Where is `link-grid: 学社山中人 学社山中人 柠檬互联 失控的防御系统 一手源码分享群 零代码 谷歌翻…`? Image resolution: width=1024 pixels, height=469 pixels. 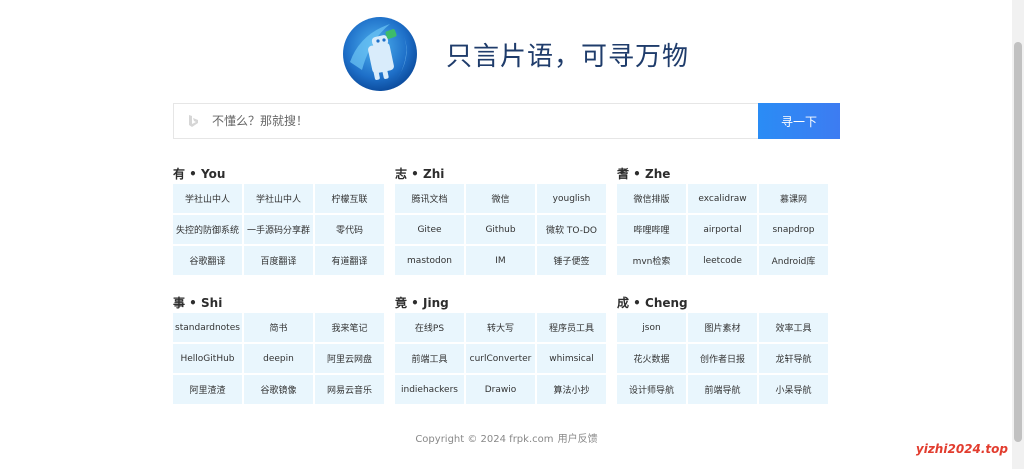 link-grid: 学社山中人 学社山中人 柠檬互联 失控的防御系统 一手源码分享群 零代码 谷歌翻… is located at coordinates (284, 229).